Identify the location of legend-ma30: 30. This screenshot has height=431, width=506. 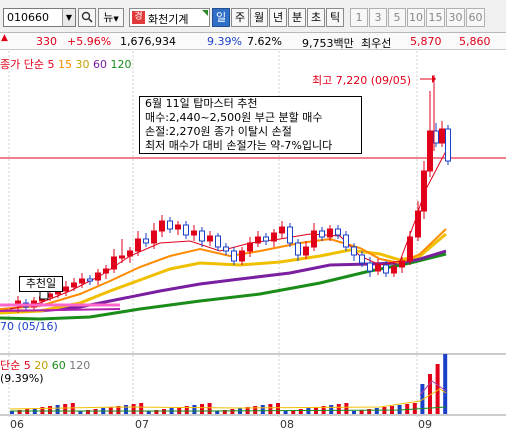
(82, 64).